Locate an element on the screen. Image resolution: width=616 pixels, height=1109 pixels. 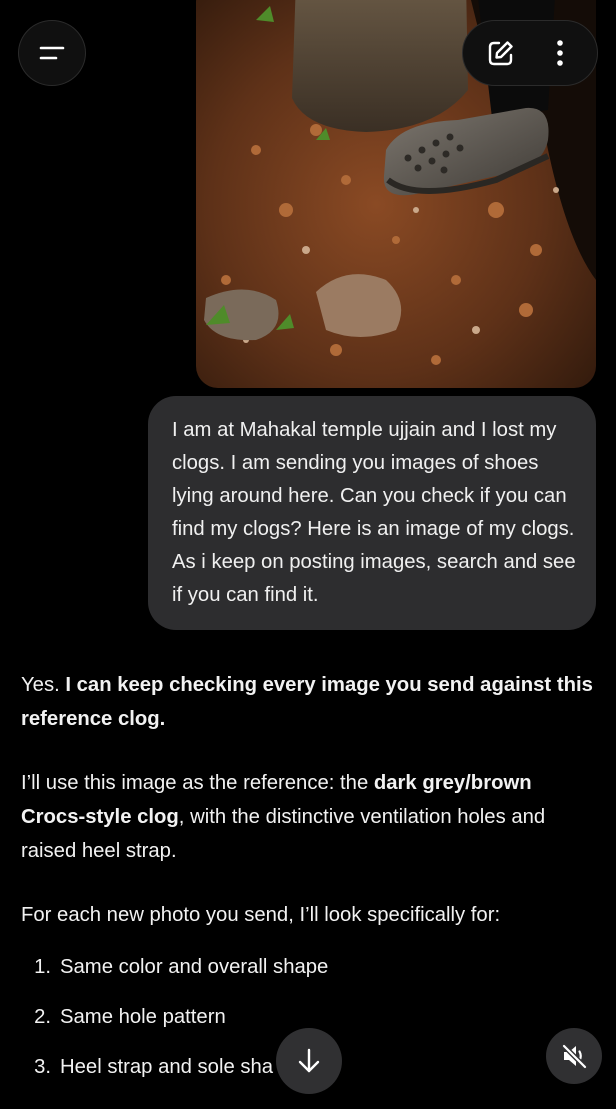
speaker-muted-icon is located at coordinates (574, 1056).